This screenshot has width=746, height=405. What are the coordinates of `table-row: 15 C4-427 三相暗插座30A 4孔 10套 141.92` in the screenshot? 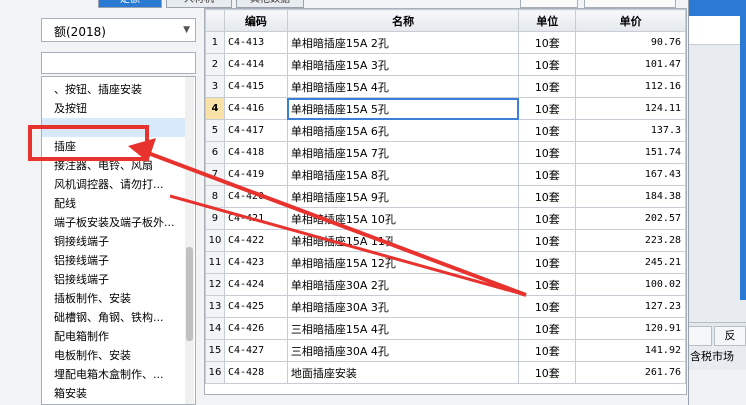 It's located at (445, 350).